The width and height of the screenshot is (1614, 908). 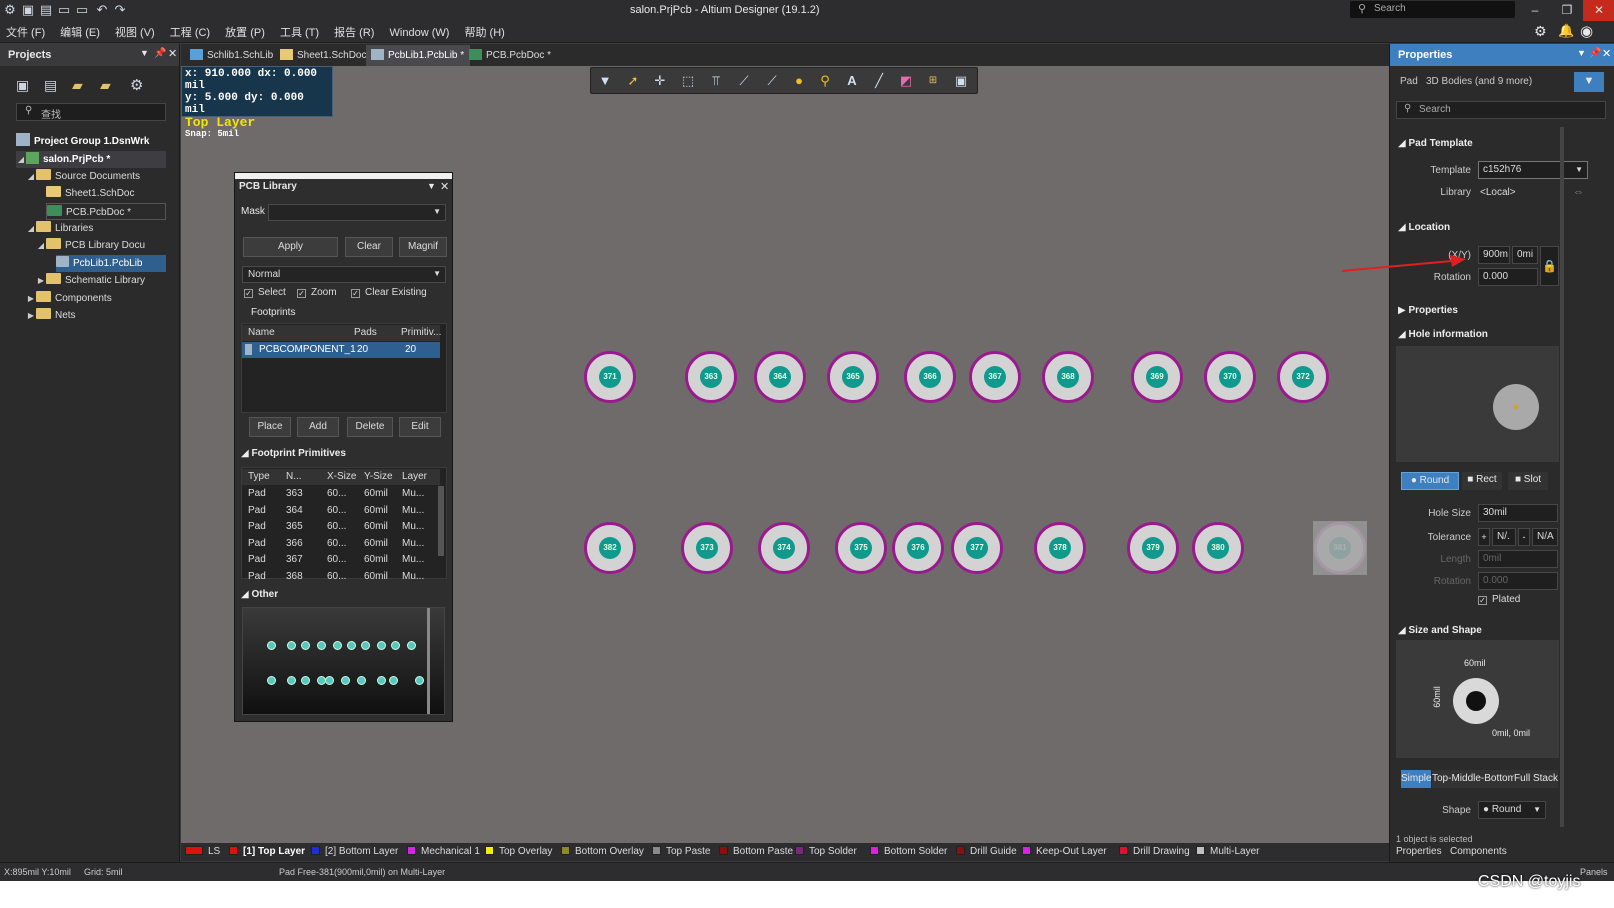 What do you see at coordinates (1227, 851) in the screenshot?
I see `layer-tab-multi-layer: Multi-Layer` at bounding box center [1227, 851].